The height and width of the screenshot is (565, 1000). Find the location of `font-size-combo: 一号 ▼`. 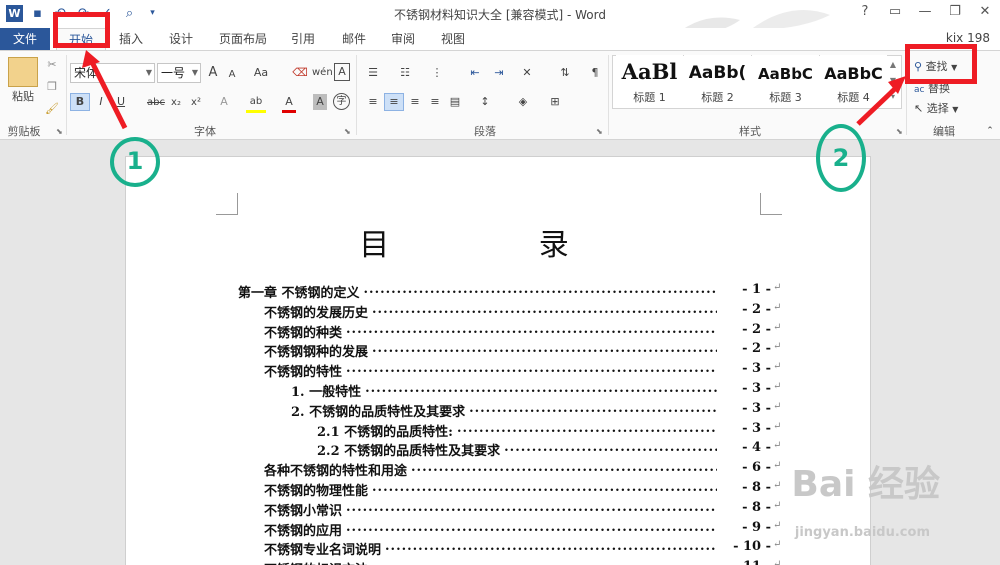

font-size-combo: 一号 ▼ is located at coordinates (179, 73).